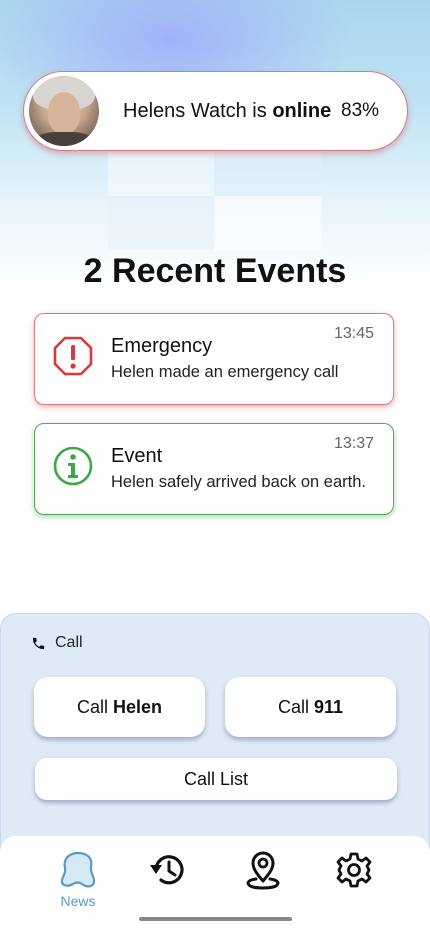 The image size is (430, 932). What do you see at coordinates (137, 706) in the screenshot?
I see `call-helen-label: Helen` at bounding box center [137, 706].